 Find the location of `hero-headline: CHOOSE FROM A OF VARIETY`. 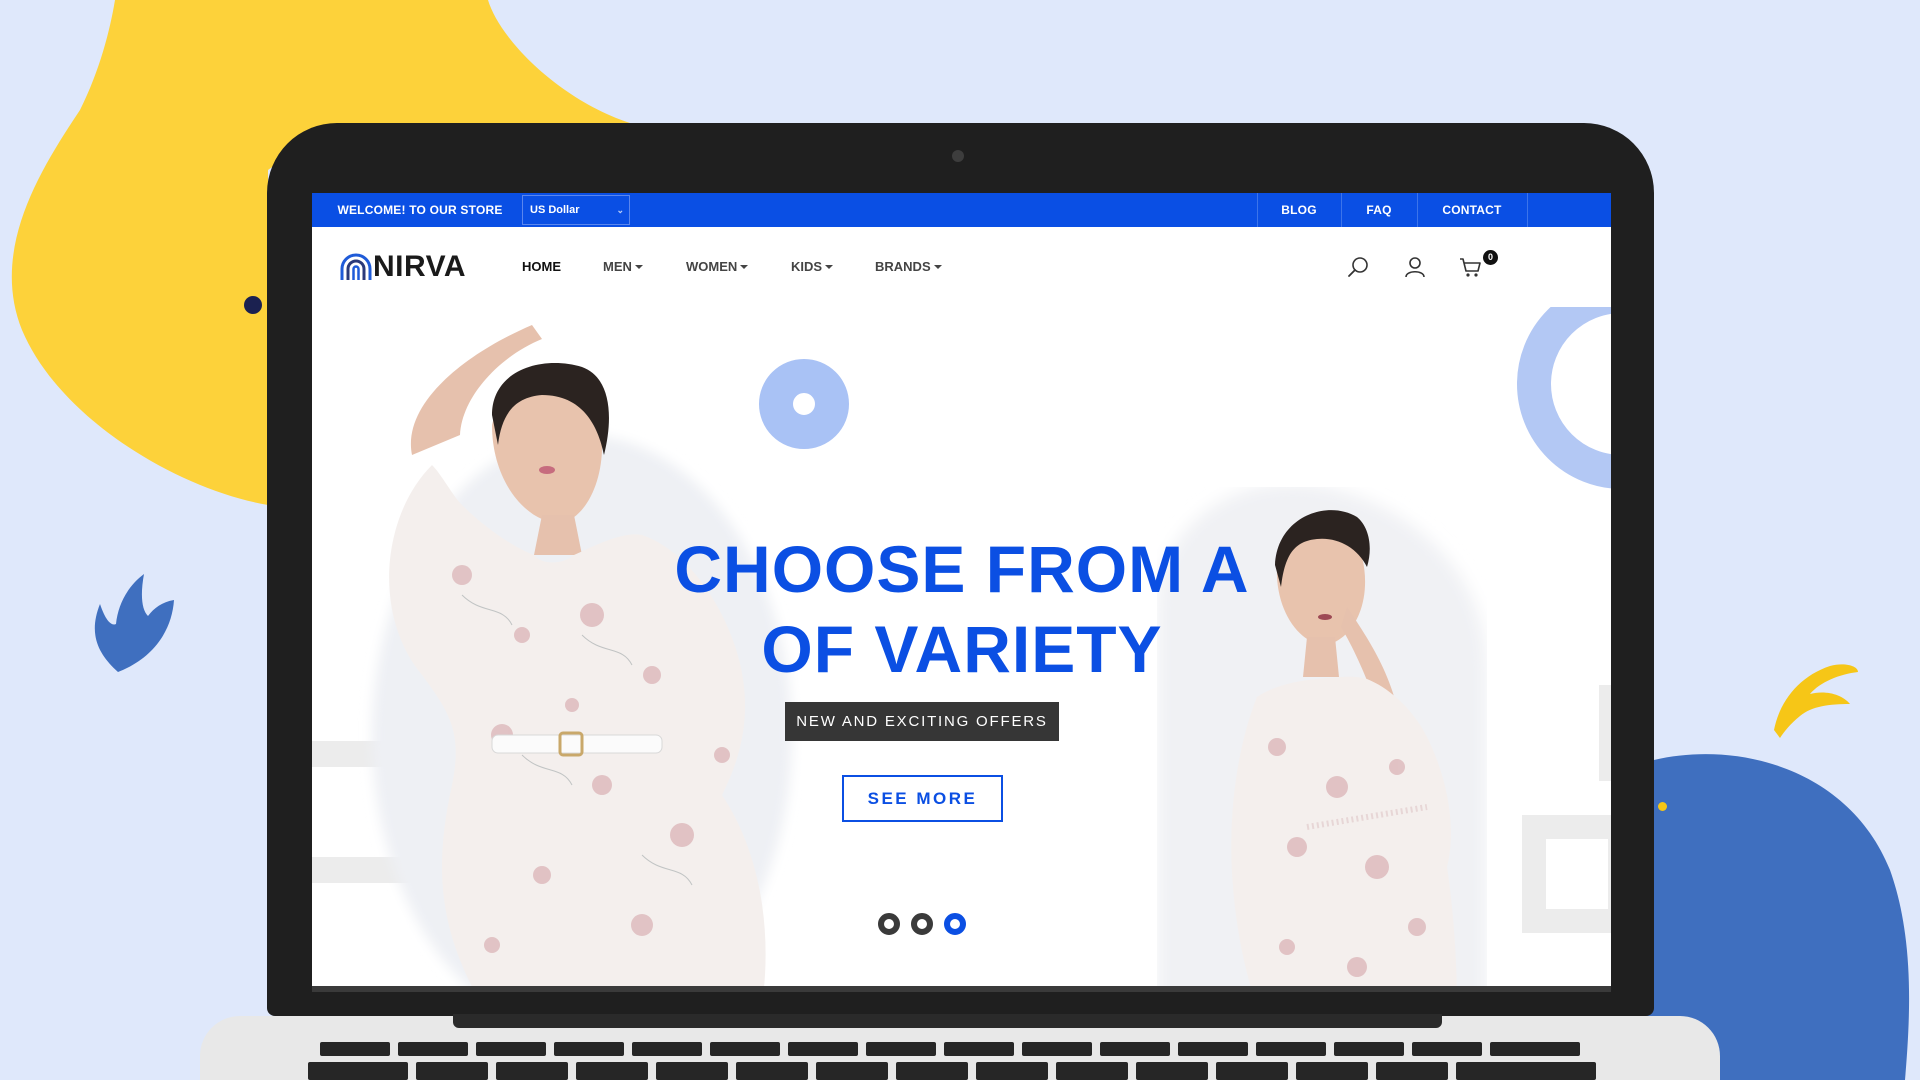

hero-headline: CHOOSE FROM A OF VARIETY is located at coordinates (962, 609).